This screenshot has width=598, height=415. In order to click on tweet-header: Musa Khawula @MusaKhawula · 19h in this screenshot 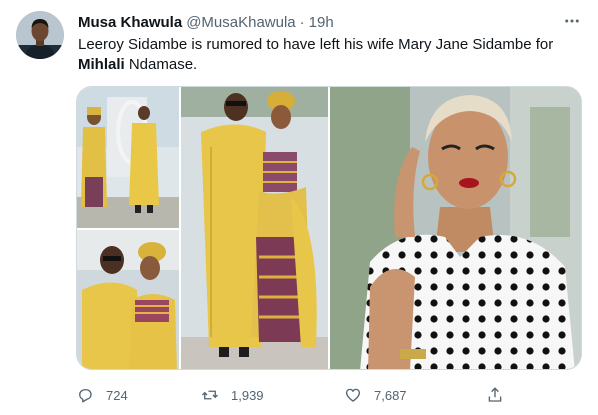, I will do `click(330, 22)`.